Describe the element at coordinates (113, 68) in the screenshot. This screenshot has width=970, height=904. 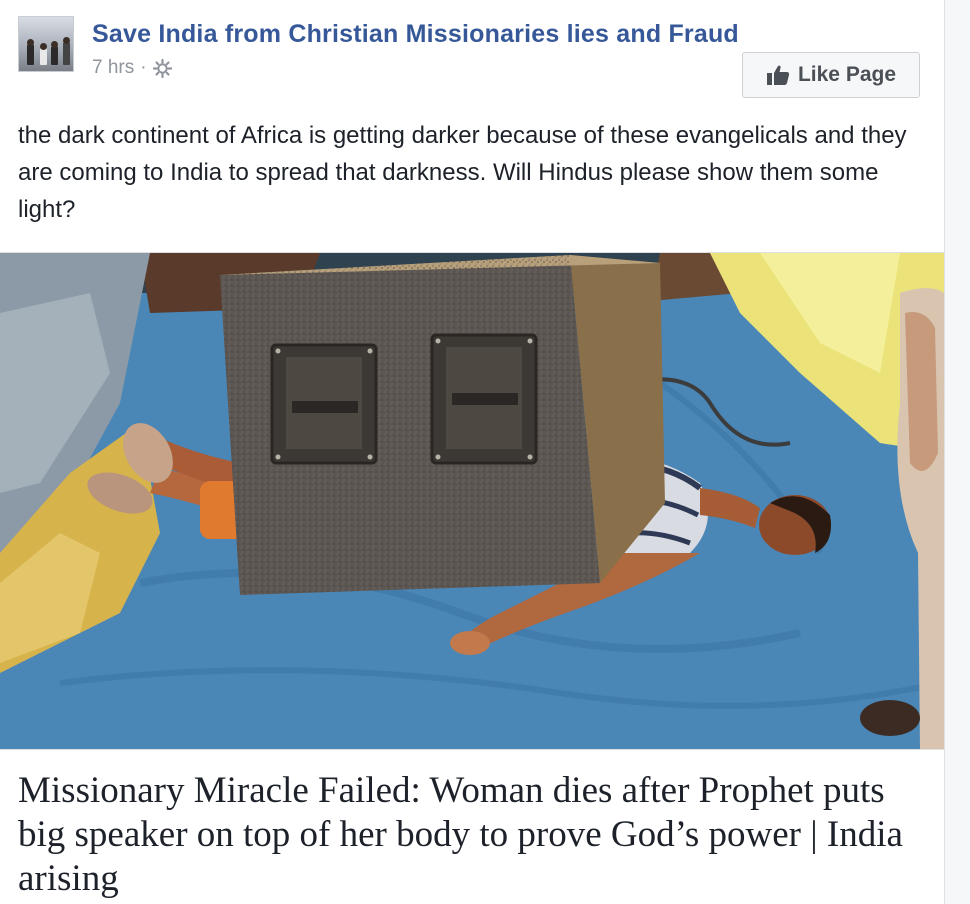
I see `post-timestamp: 7 hrs` at that location.